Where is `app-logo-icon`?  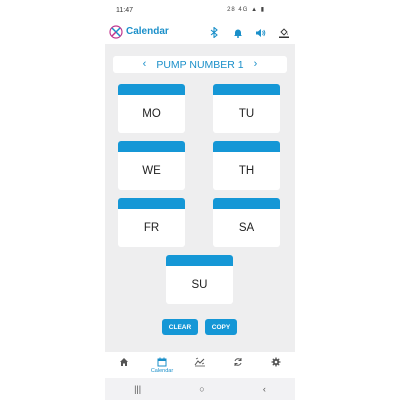 app-logo-icon is located at coordinates (116, 32).